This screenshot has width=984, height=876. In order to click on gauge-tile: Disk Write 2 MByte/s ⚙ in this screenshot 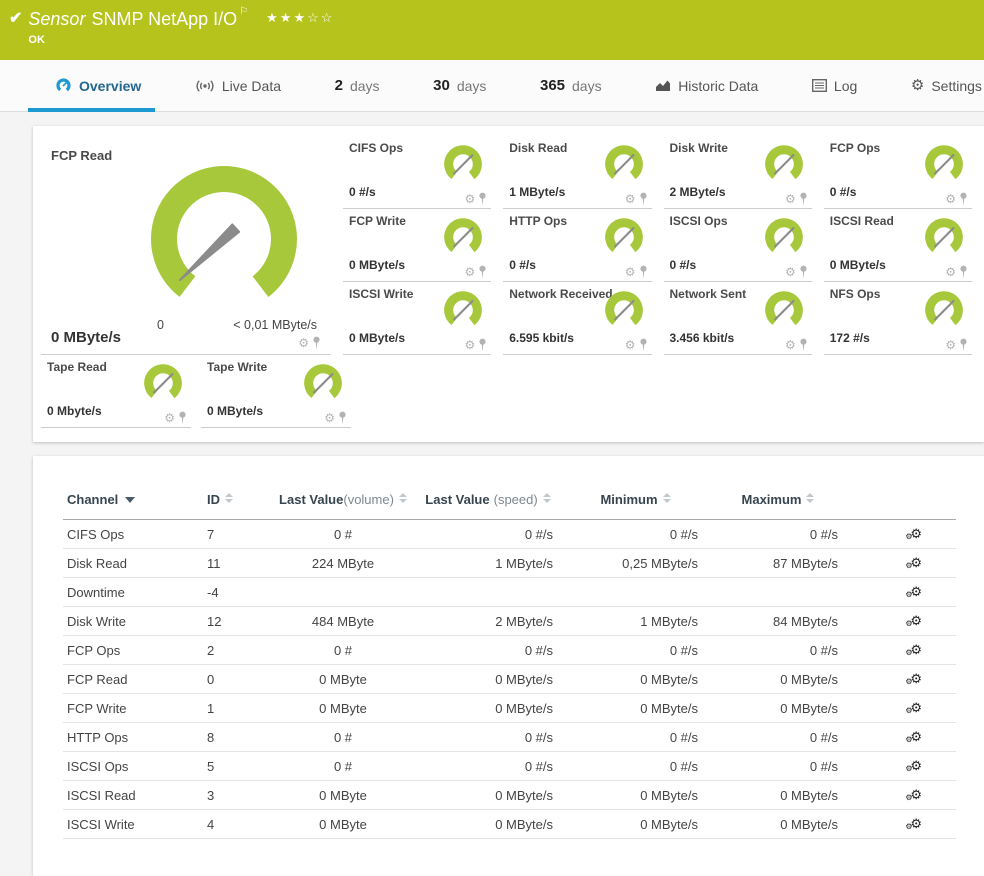, I will do `click(737, 172)`.